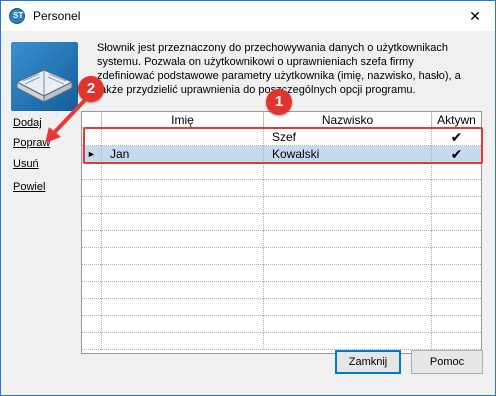 The height and width of the screenshot is (396, 496). I want to click on close-icon: ✕, so click(475, 16).